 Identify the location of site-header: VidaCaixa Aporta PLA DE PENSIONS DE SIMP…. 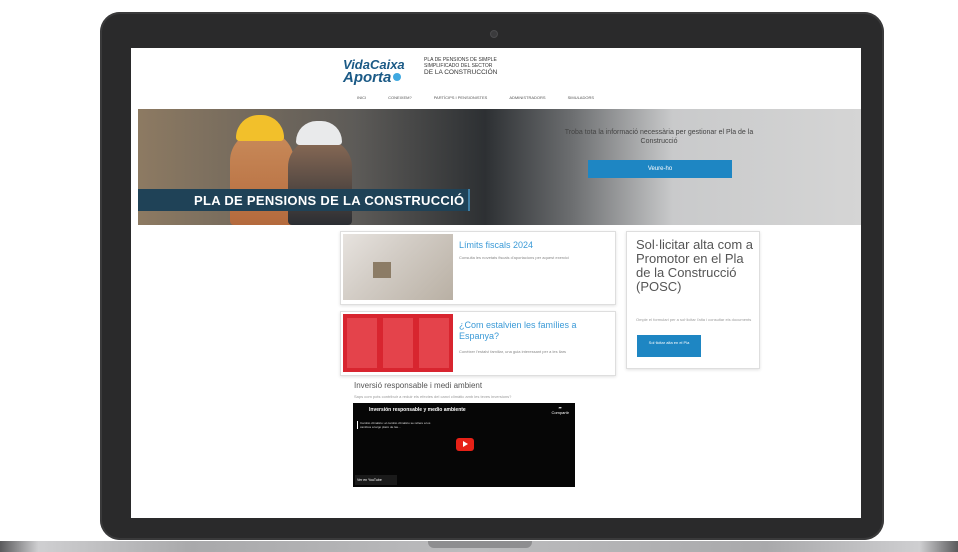
(496, 69).